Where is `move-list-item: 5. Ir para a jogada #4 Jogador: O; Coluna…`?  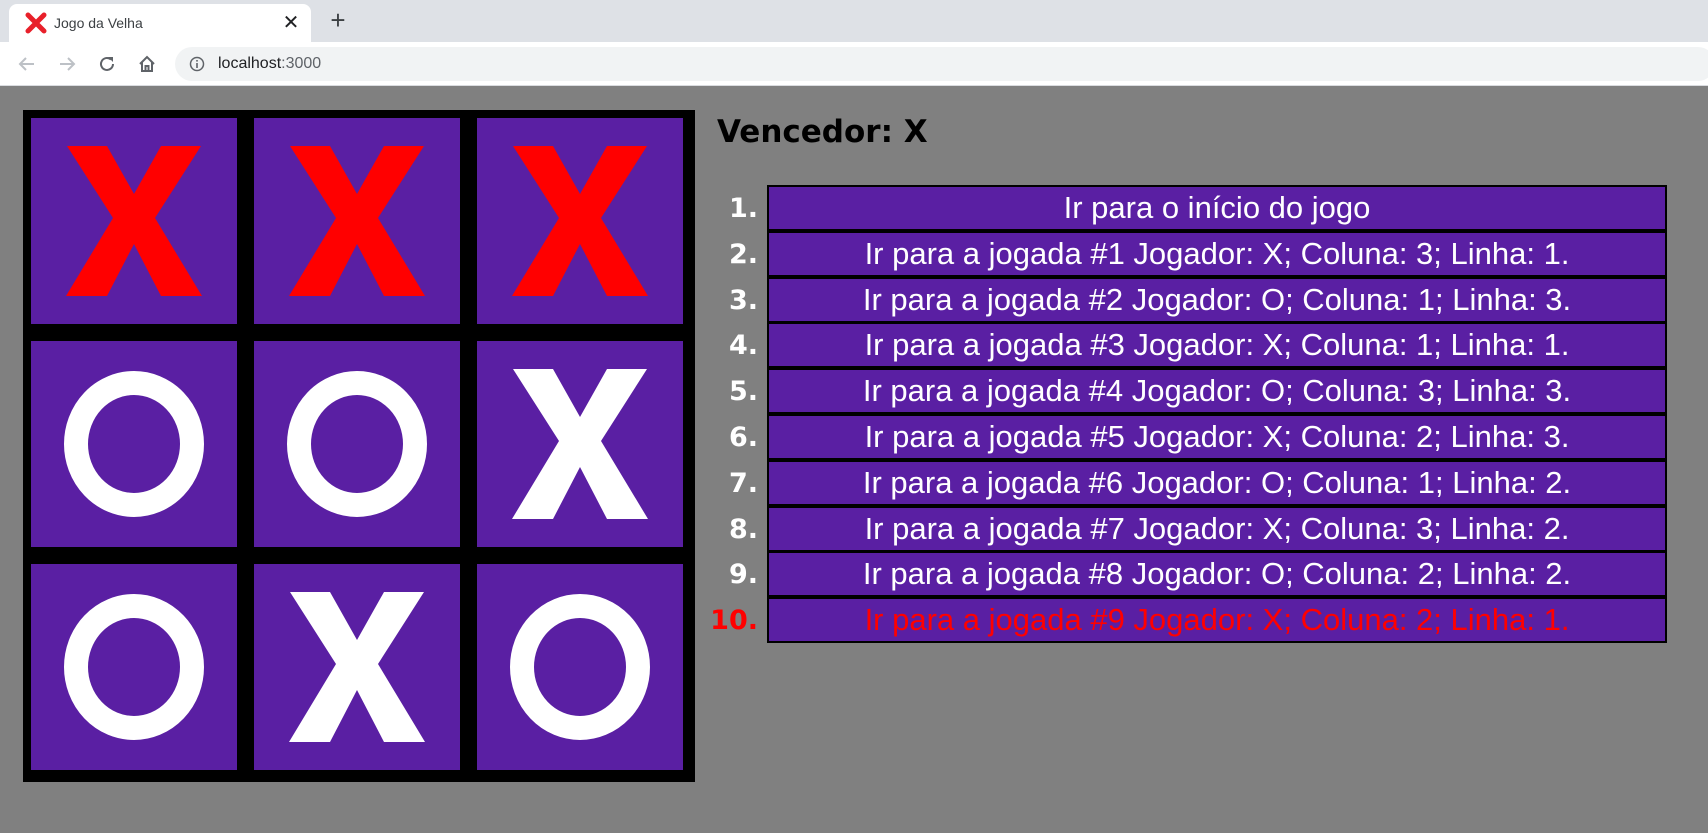
move-list-item: 5. Ir para a jogada #4 Jogador: O; Coluna… is located at coordinates (1184, 391).